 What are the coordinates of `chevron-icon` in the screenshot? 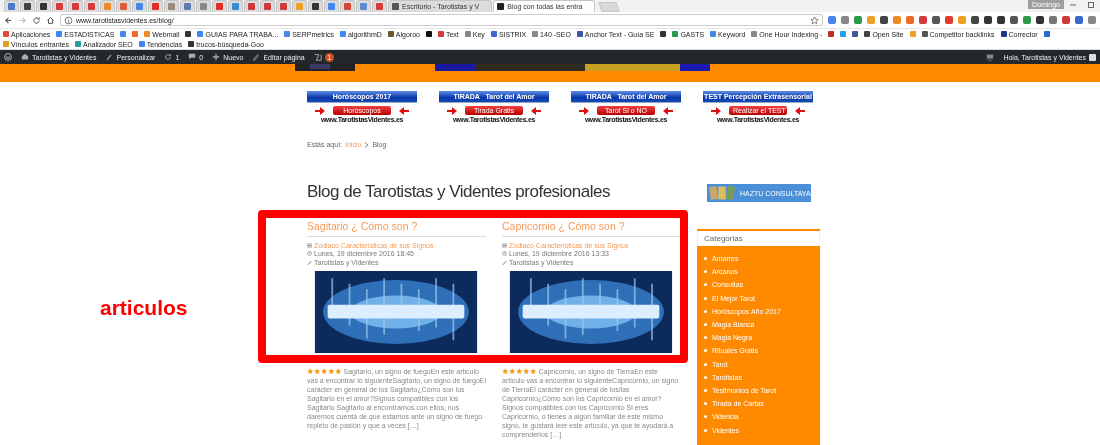 It's located at (367, 144).